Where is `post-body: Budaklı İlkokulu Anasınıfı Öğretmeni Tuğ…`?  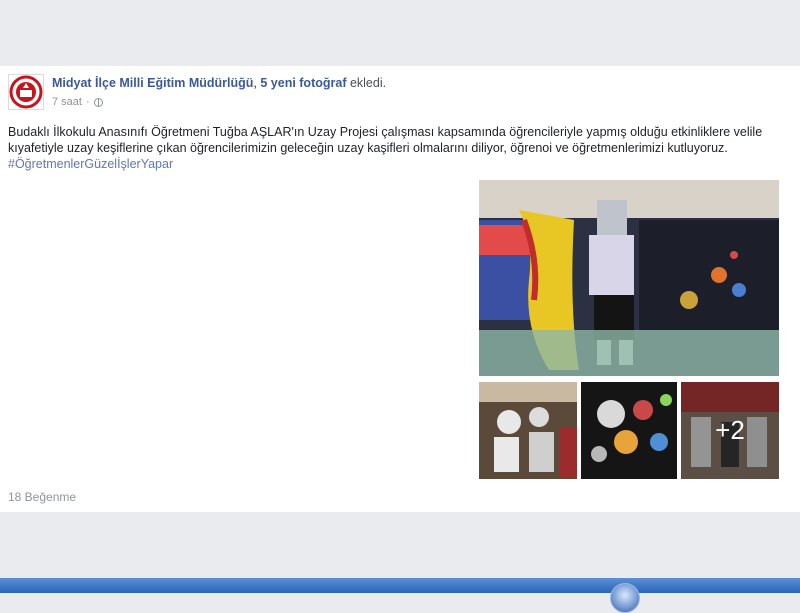
post-body: Budaklı İlkokulu Anasınıfı Öğretmeni Tuğ… is located at coordinates (404, 148).